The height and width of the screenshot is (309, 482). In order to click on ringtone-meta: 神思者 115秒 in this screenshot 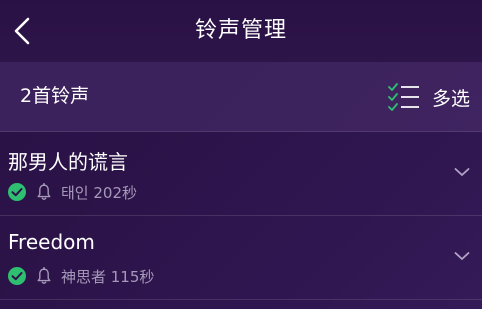, I will do `click(81, 276)`.